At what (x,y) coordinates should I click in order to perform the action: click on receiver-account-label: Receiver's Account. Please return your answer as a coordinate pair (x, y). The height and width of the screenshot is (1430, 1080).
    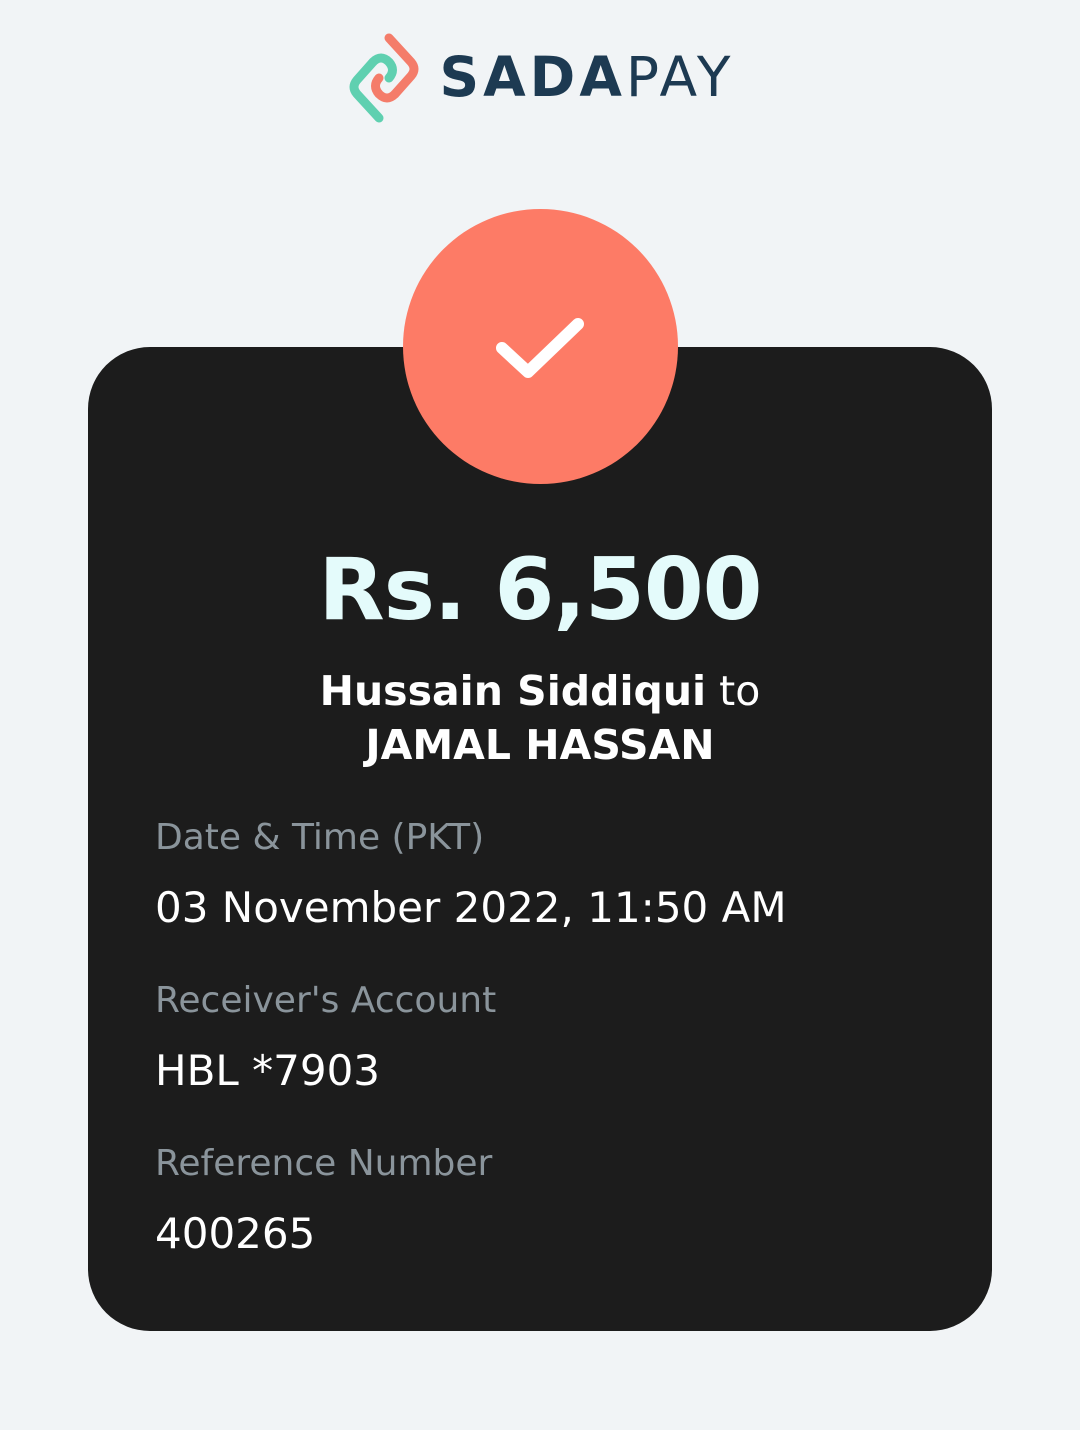
    Looking at the image, I should click on (326, 1000).